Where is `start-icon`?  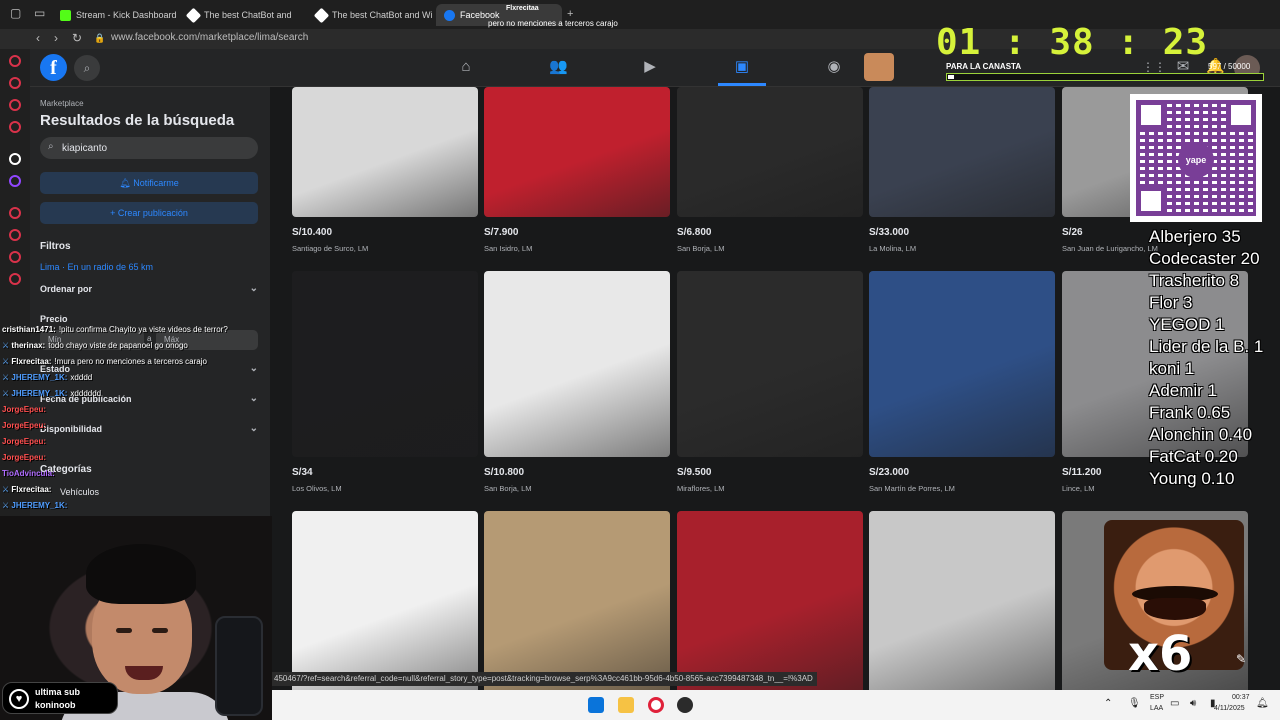 start-icon is located at coordinates (596, 705).